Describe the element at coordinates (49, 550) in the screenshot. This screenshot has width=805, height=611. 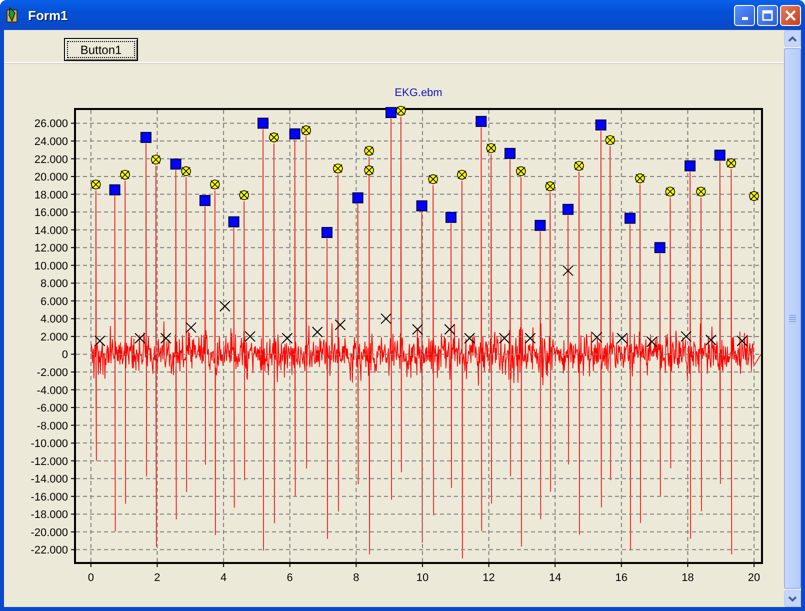
I see `axis-tick-label: -22.000` at that location.